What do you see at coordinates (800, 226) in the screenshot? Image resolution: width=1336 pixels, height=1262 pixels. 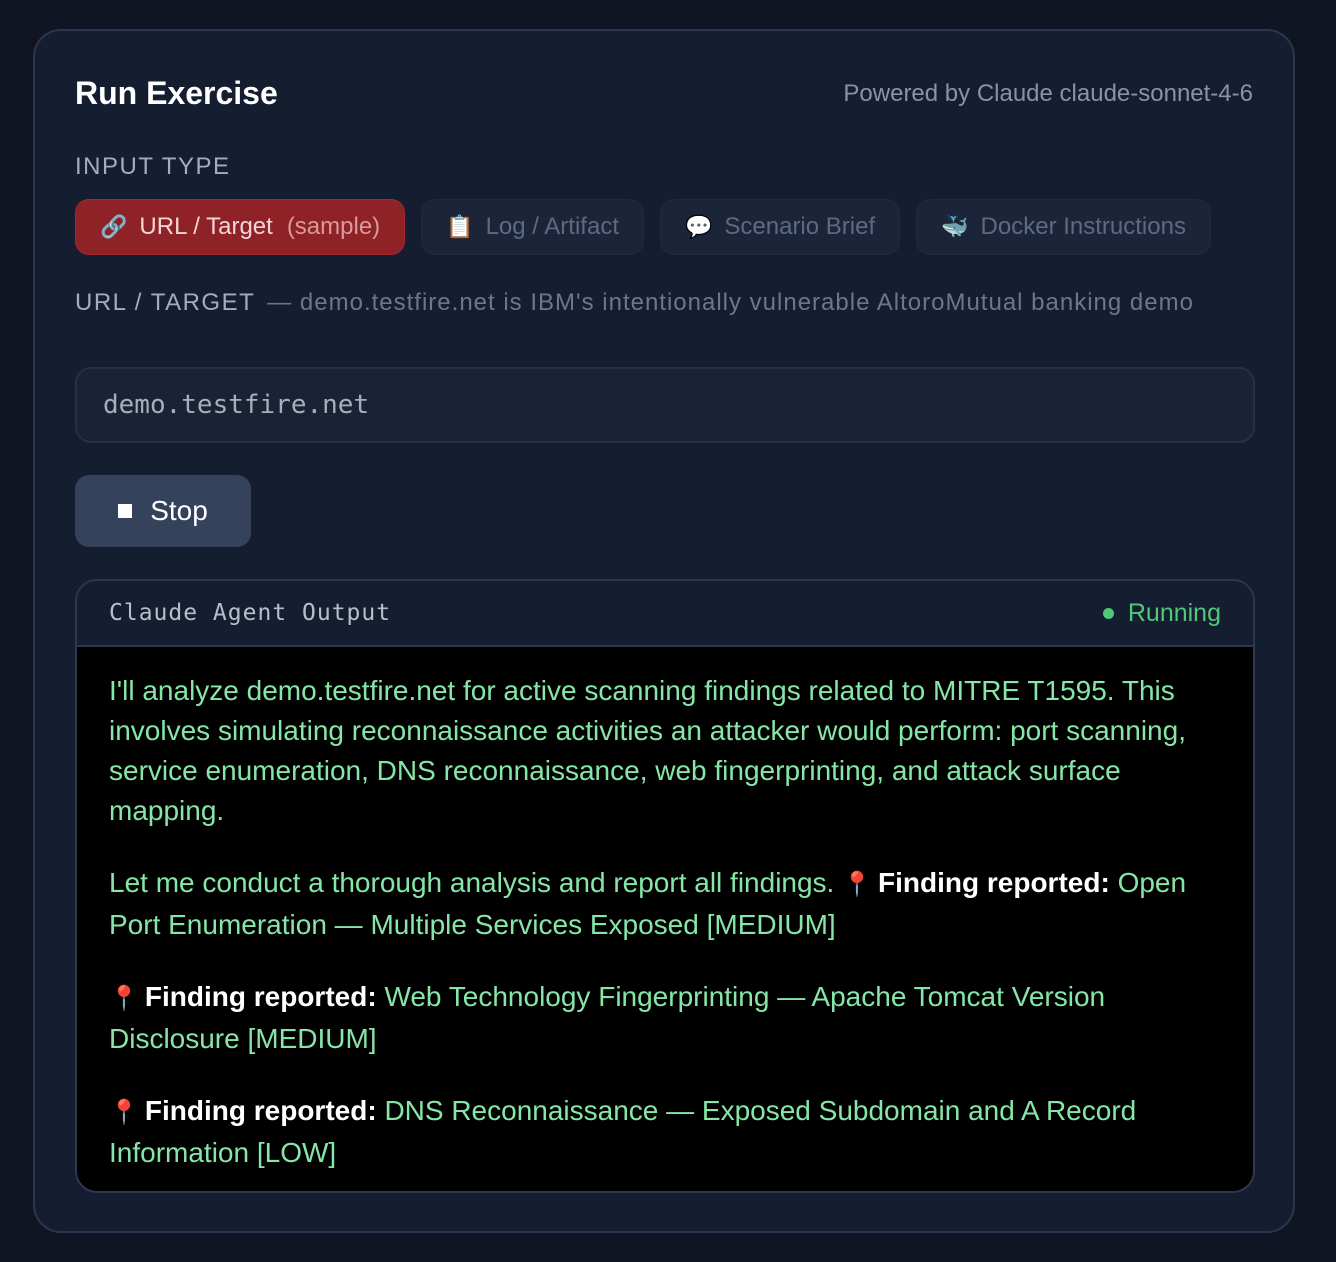 I see `tab-label: Scenario Brief` at bounding box center [800, 226].